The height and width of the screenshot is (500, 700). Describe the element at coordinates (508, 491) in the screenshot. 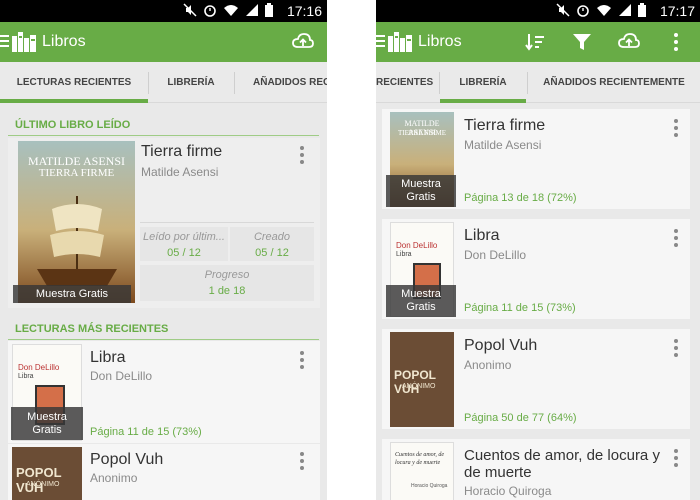

I see `book-author: Horacio Quiroga` at that location.